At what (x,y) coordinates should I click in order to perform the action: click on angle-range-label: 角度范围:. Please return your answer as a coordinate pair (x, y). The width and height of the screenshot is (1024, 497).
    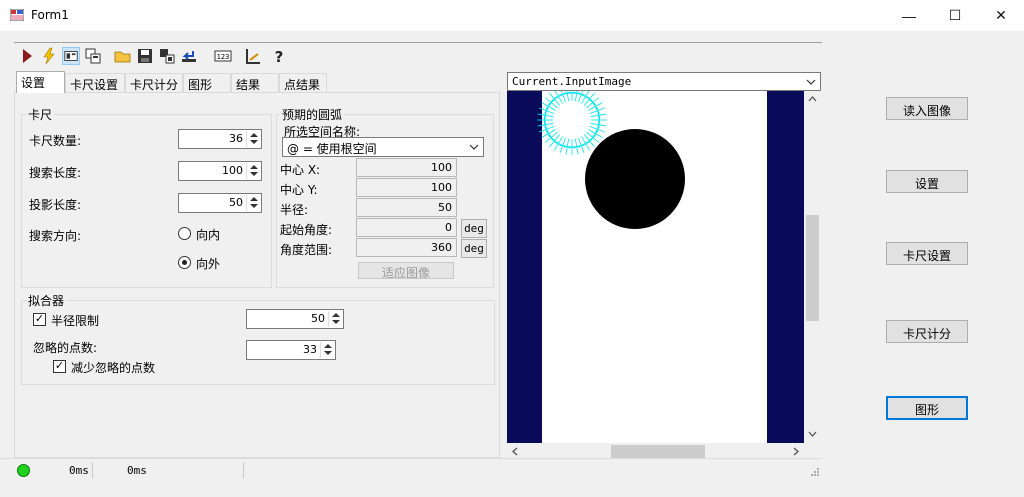
    Looking at the image, I should click on (306, 250).